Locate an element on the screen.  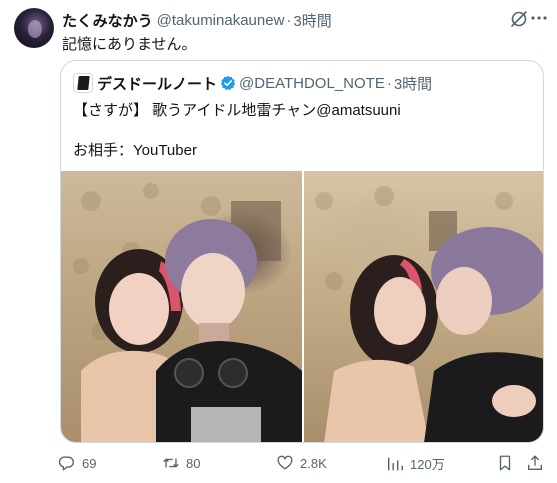
bookmark-icon is located at coordinates (505, 463).